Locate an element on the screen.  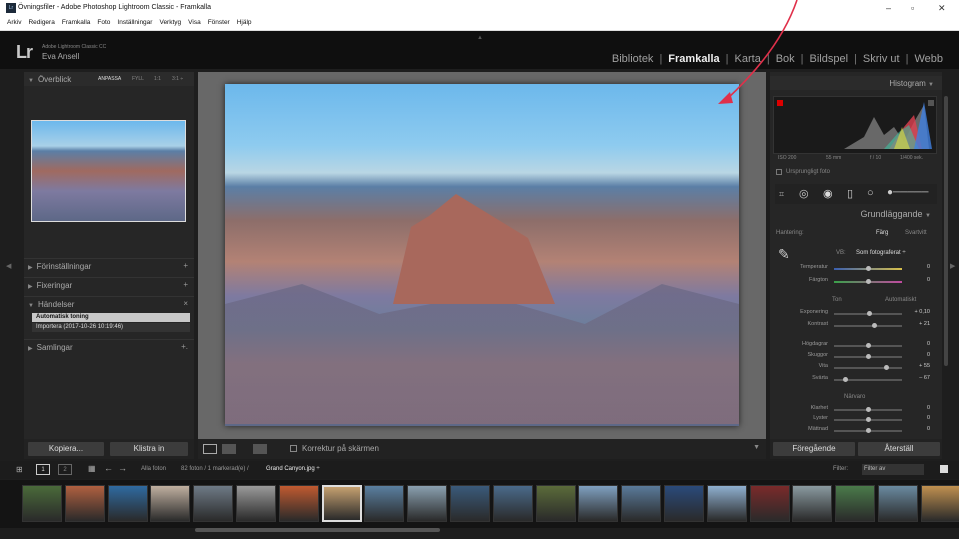
navigator-header: ▼ Överblick ANPASSA FYLL 1:1 3:1 ÷ is located at coordinates (109, 79).